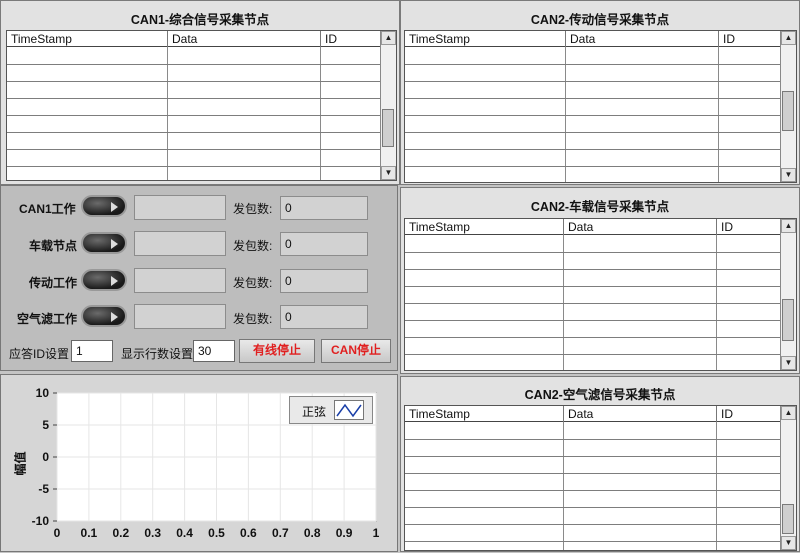 The image size is (800, 553). What do you see at coordinates (104, 243) in the screenshot?
I see `vehicle-node-toggle` at bounding box center [104, 243].